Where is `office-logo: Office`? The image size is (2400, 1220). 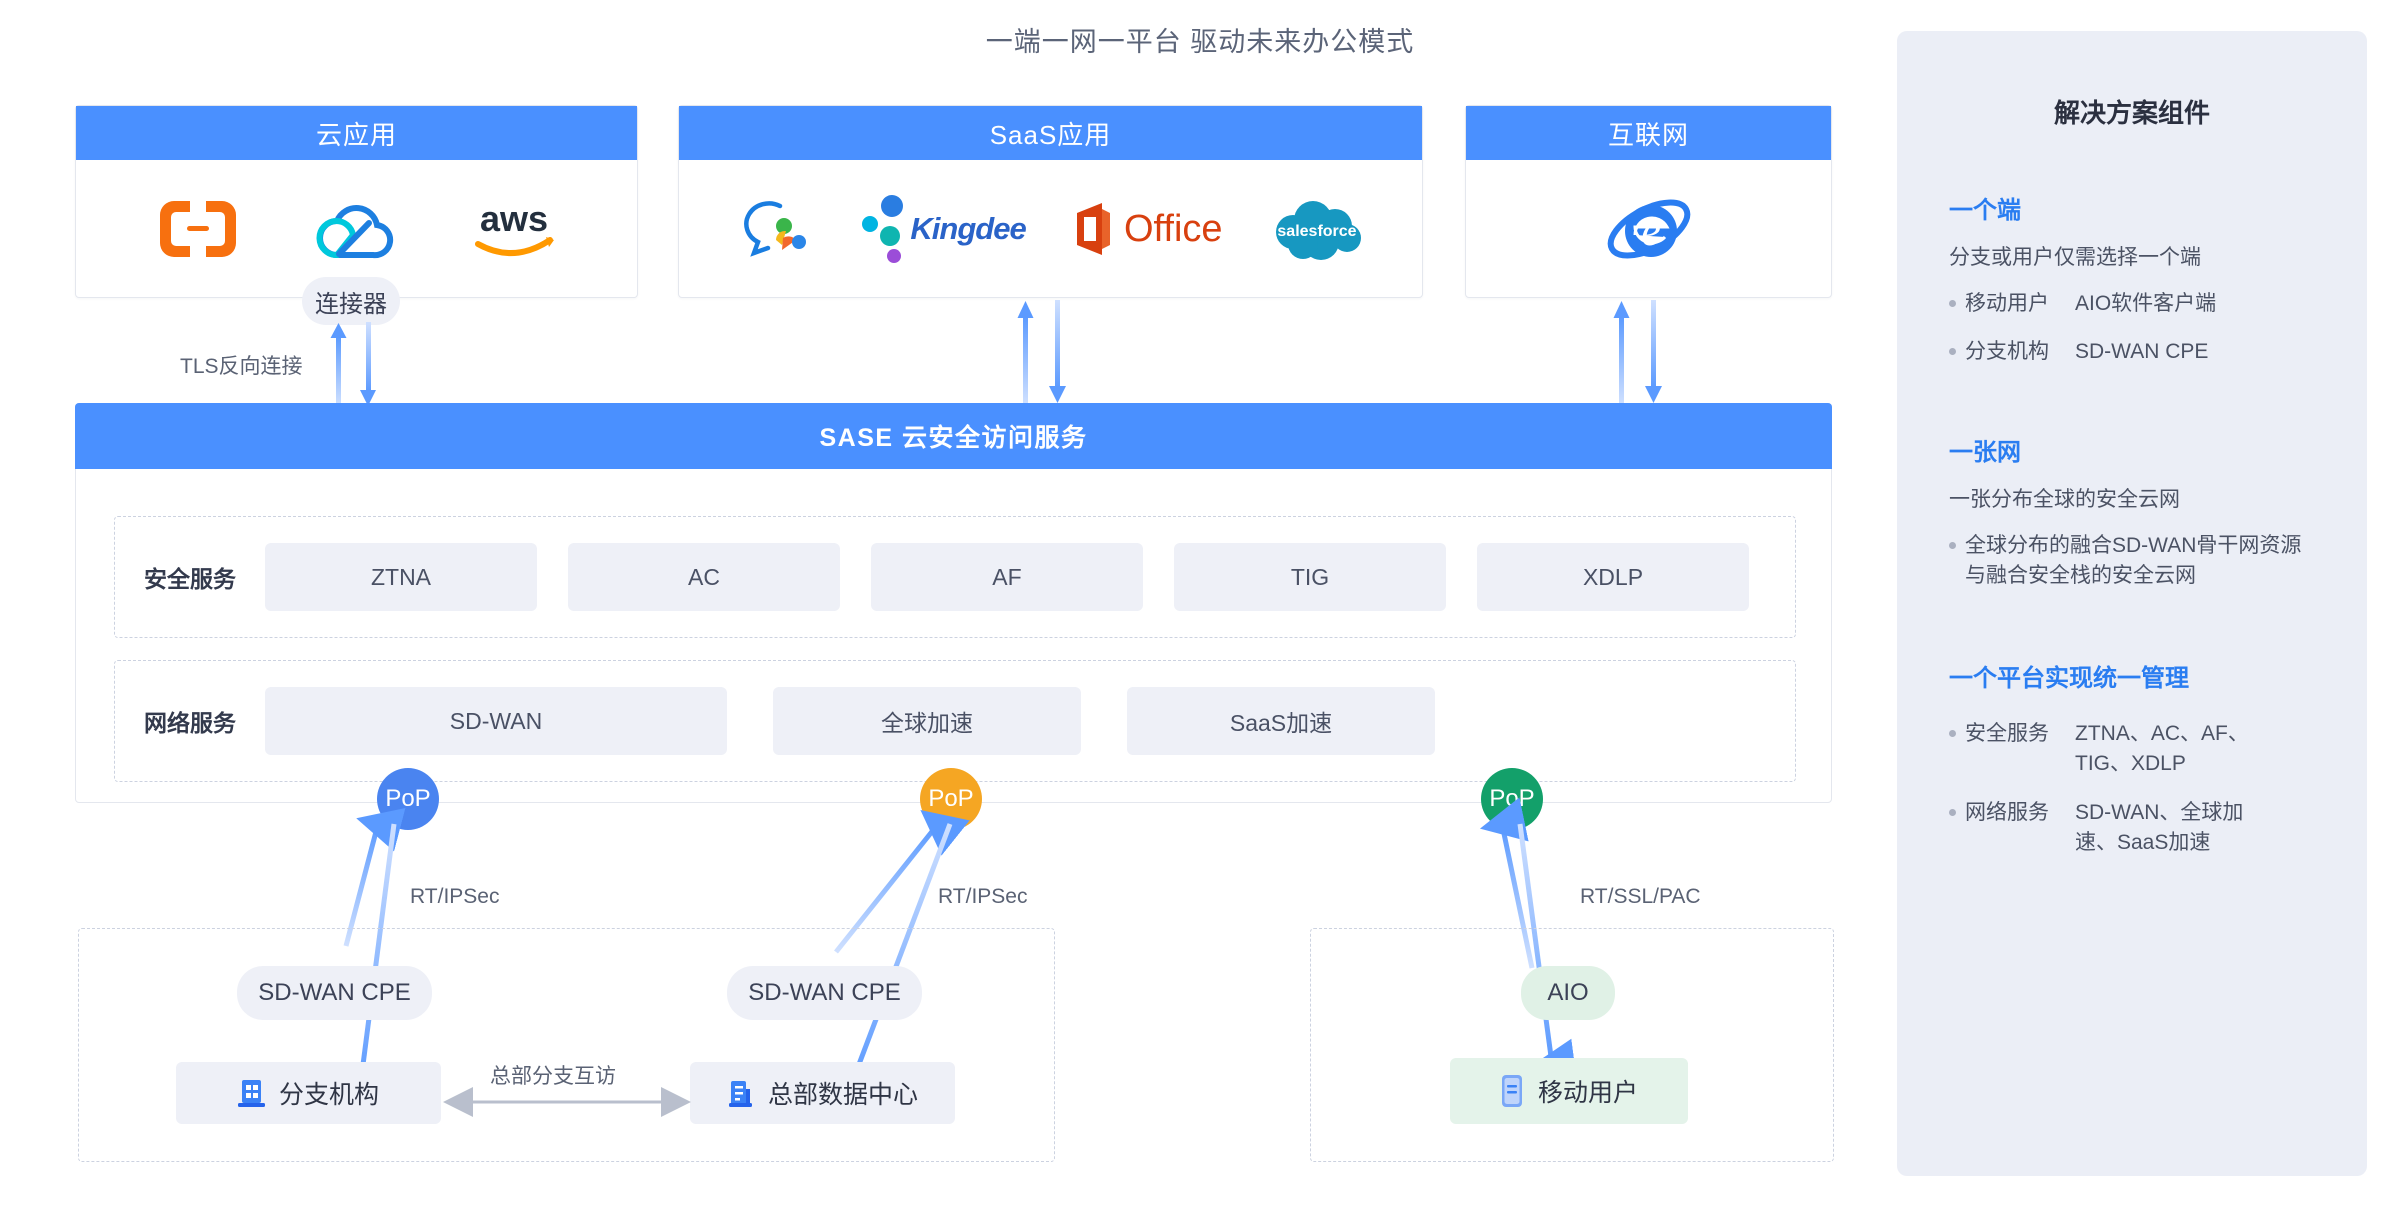
office-logo: Office is located at coordinates (1147, 229).